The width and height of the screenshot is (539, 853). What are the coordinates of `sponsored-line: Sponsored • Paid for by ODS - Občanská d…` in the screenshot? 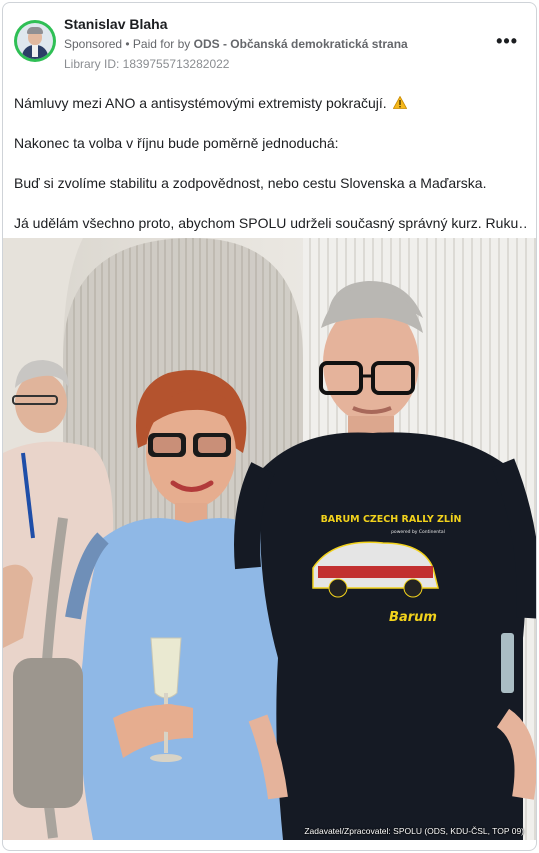 It's located at (236, 44).